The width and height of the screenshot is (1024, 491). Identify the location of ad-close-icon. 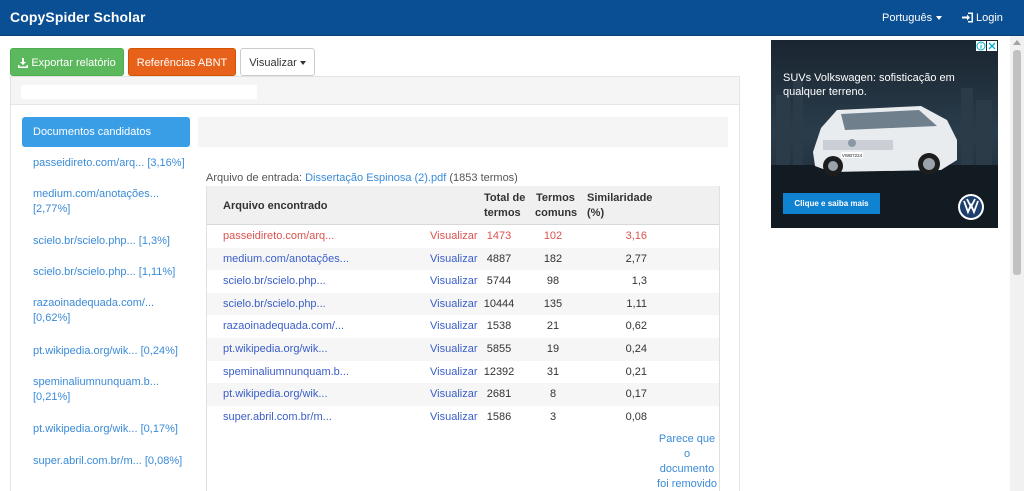
(992, 46).